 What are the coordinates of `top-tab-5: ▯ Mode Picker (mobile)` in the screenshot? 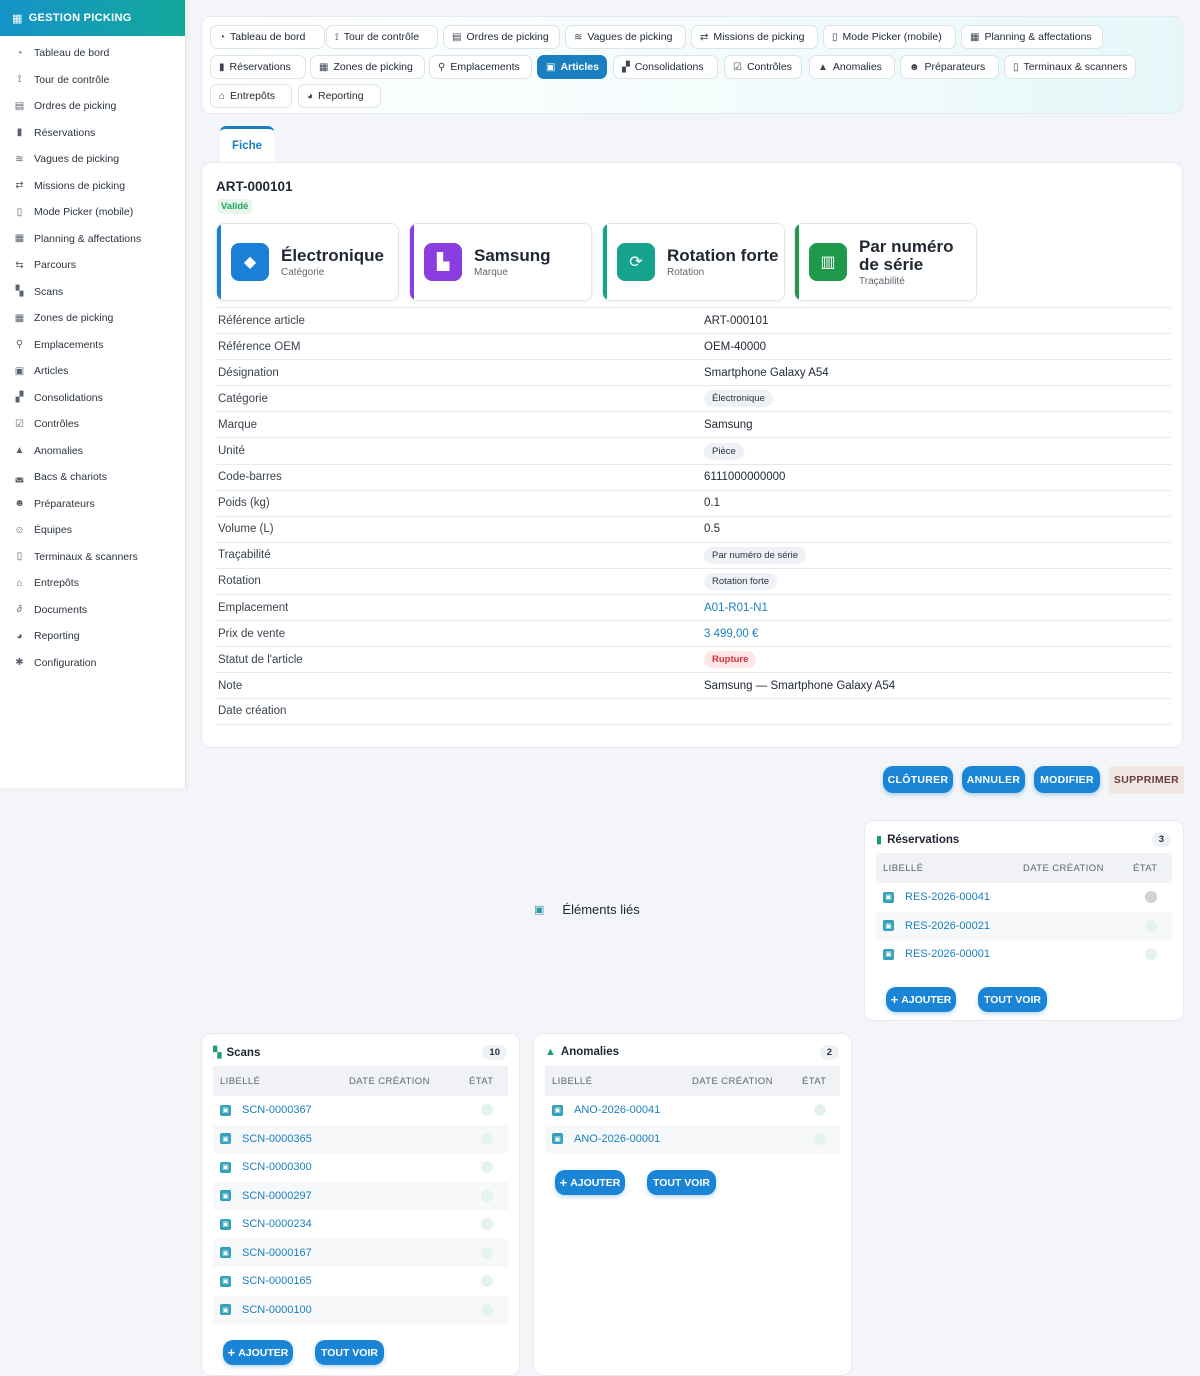 It's located at (889, 37).